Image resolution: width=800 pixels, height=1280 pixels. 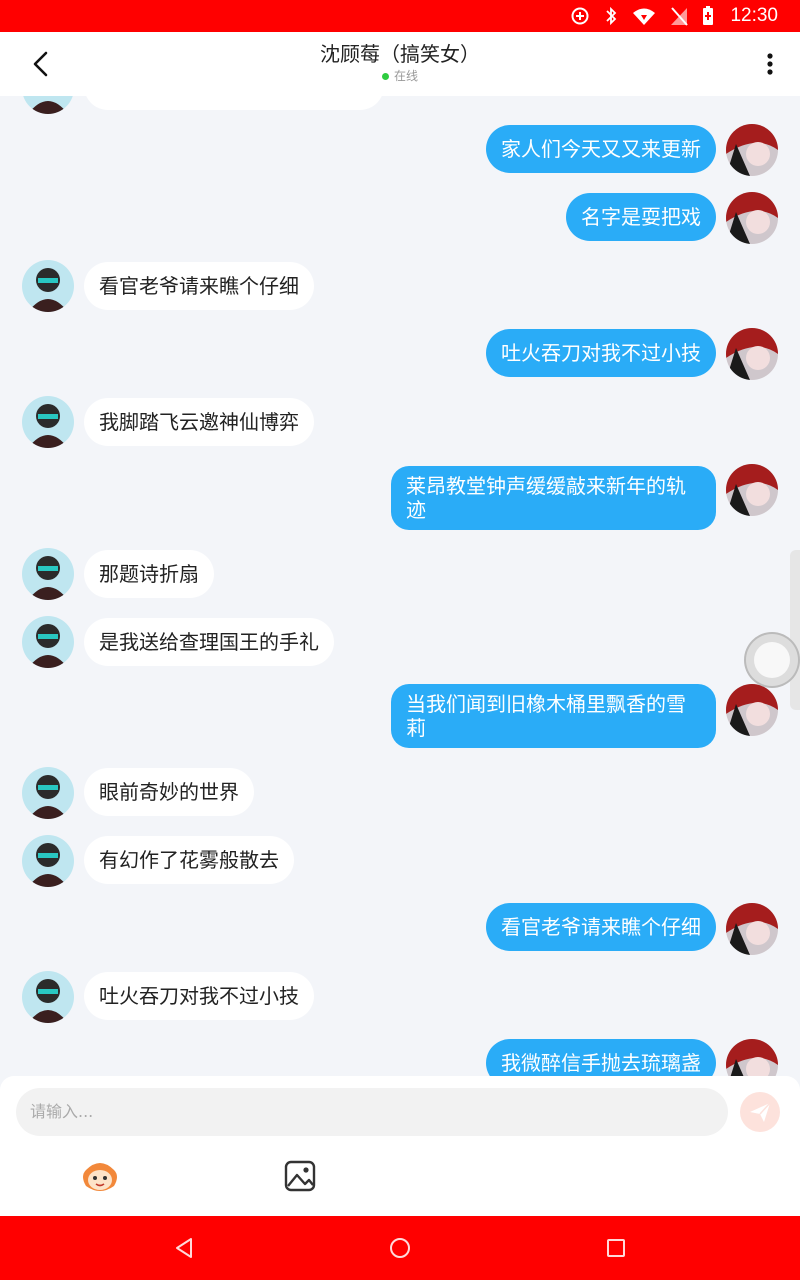 I want to click on message-row: 有幻作了花雾般散去, so click(x=400, y=861).